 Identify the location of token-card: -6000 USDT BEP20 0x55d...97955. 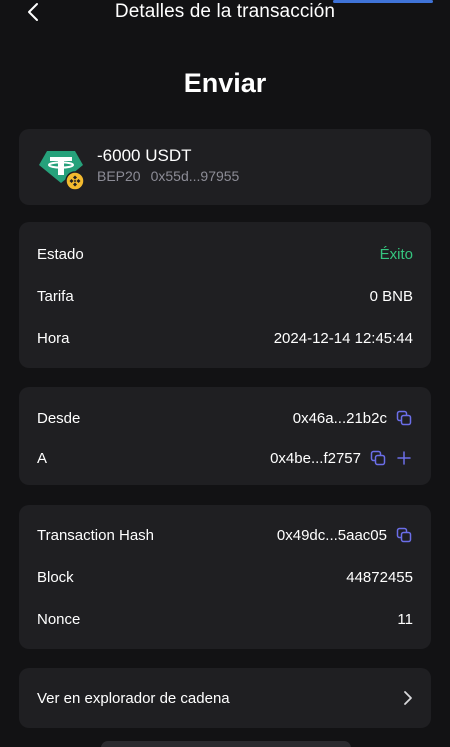
(225, 167).